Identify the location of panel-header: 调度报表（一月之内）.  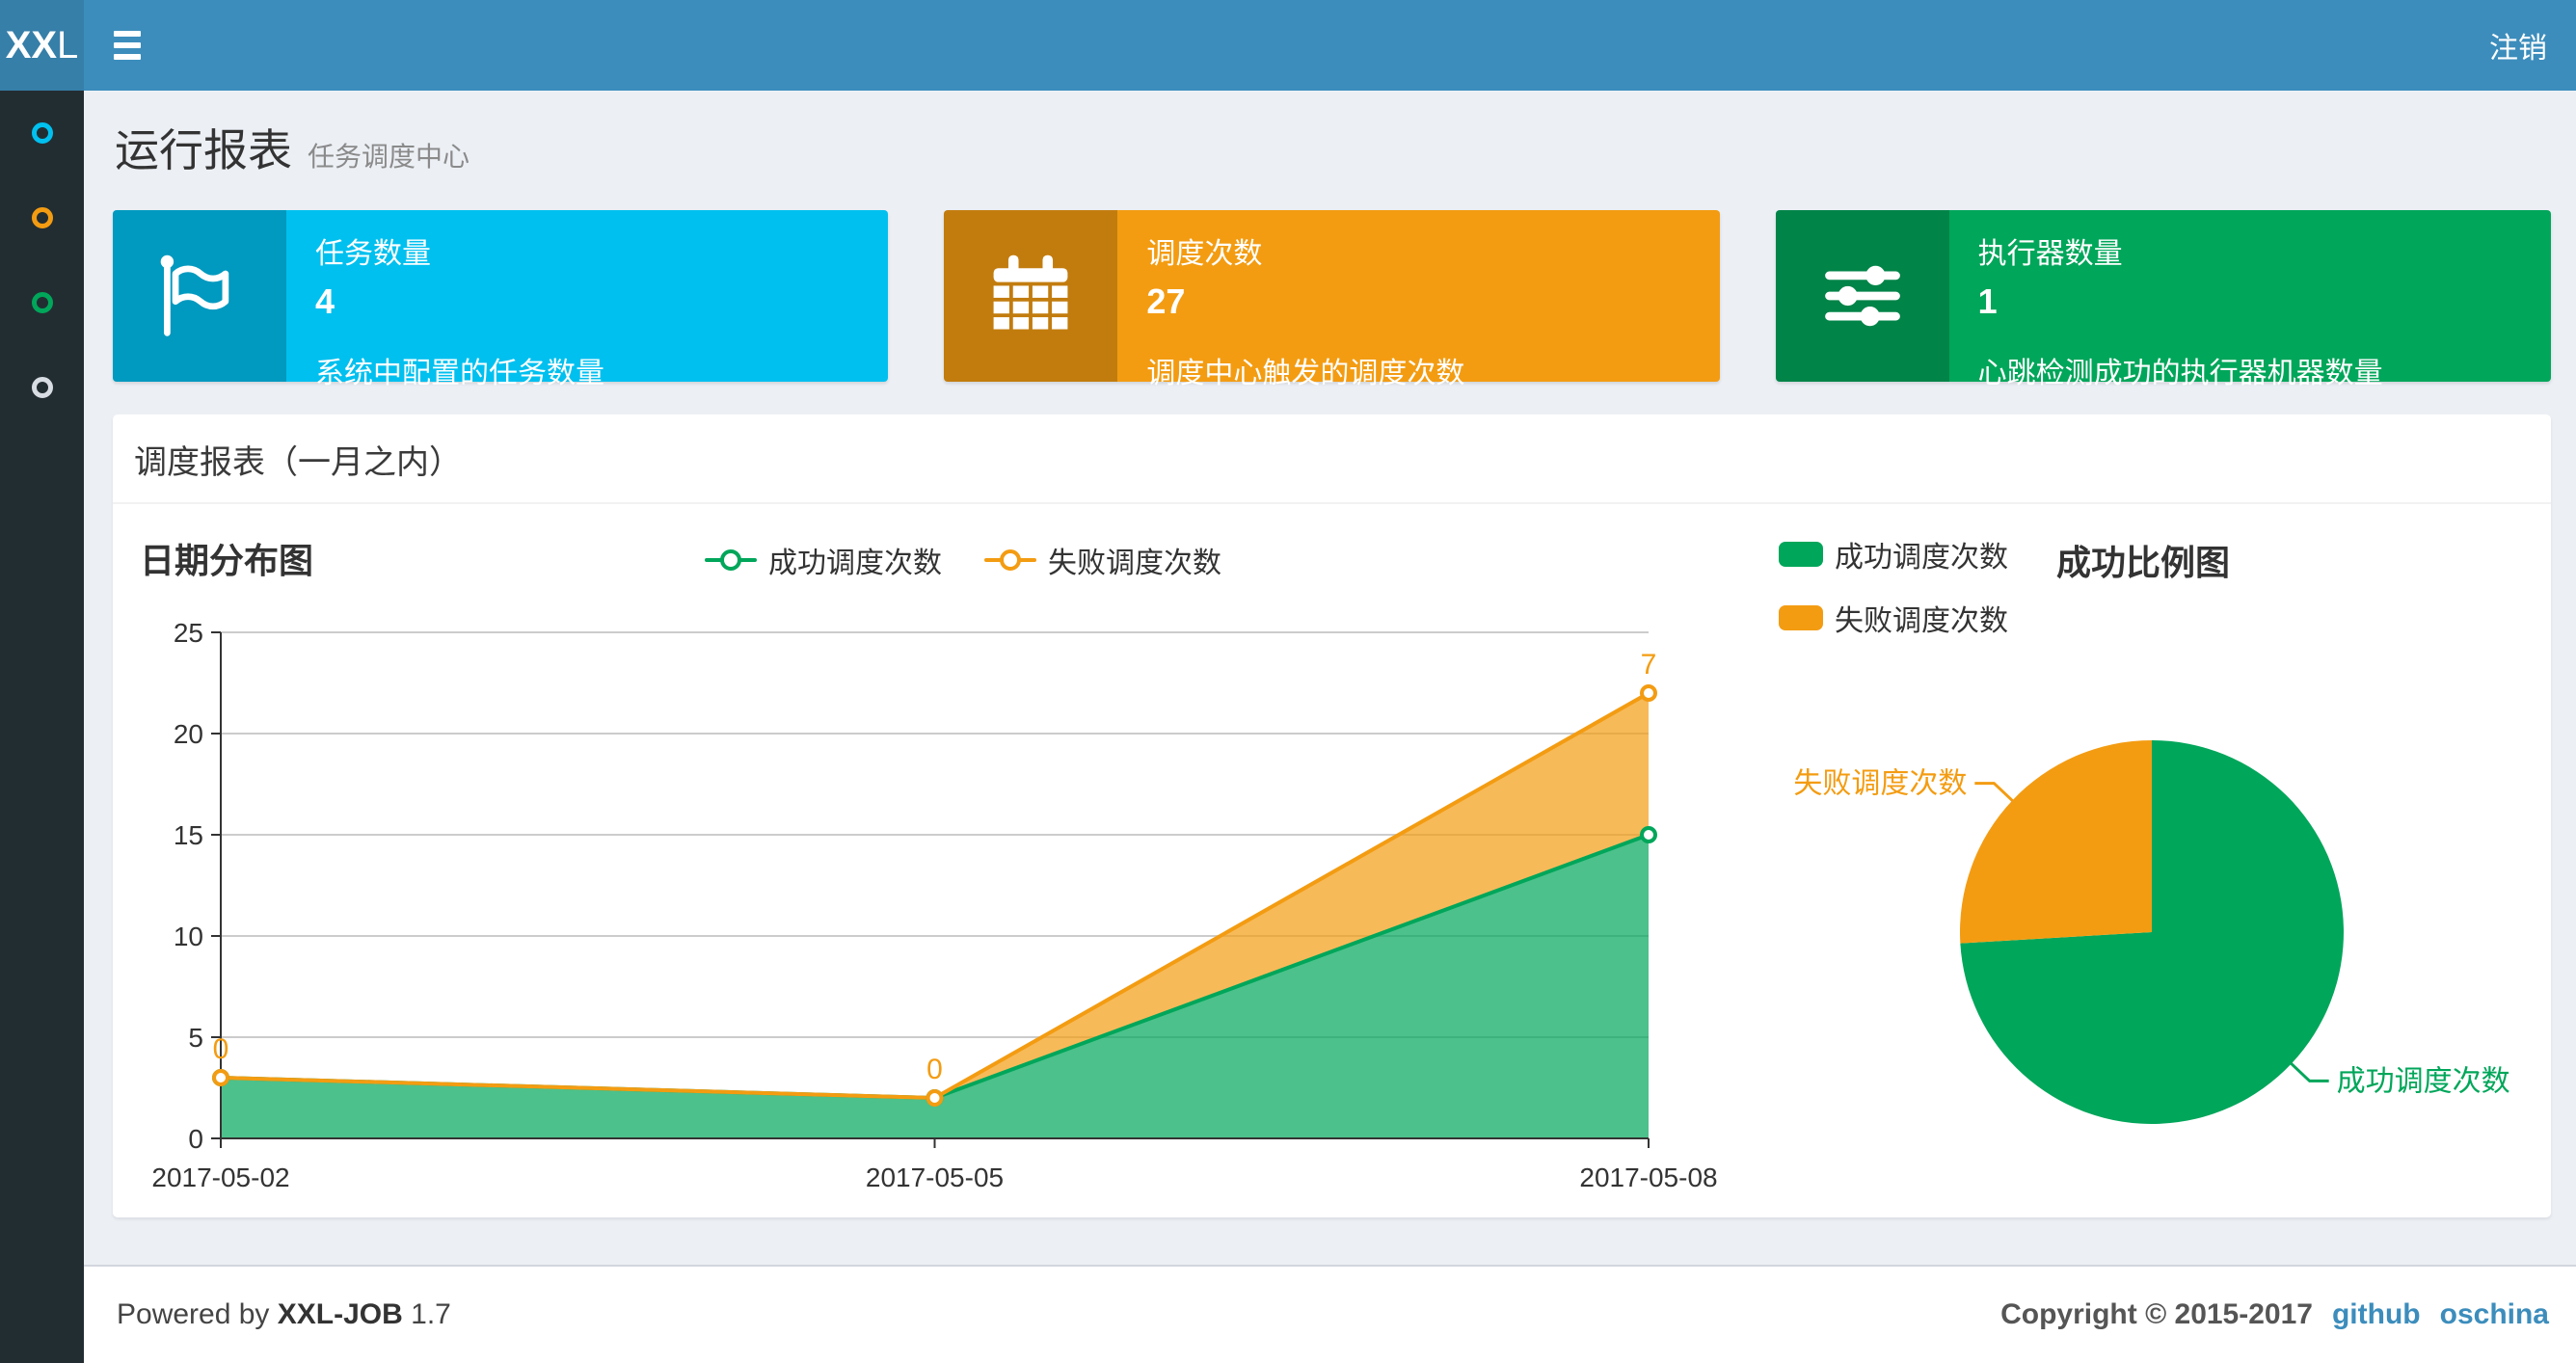
(1332, 459).